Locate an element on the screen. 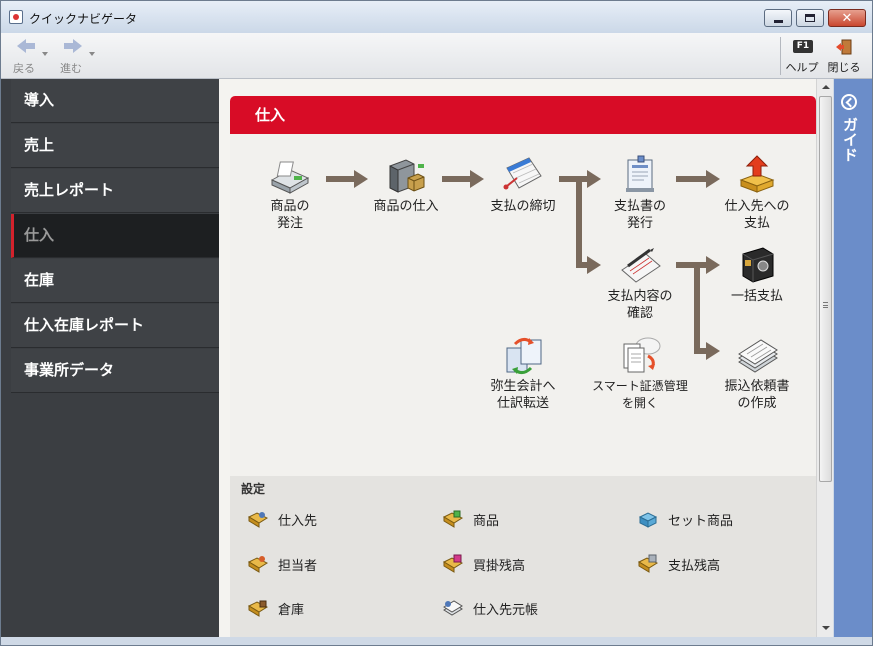  flow-label-pay-supplier-line2: 支払 is located at coordinates (756, 223).